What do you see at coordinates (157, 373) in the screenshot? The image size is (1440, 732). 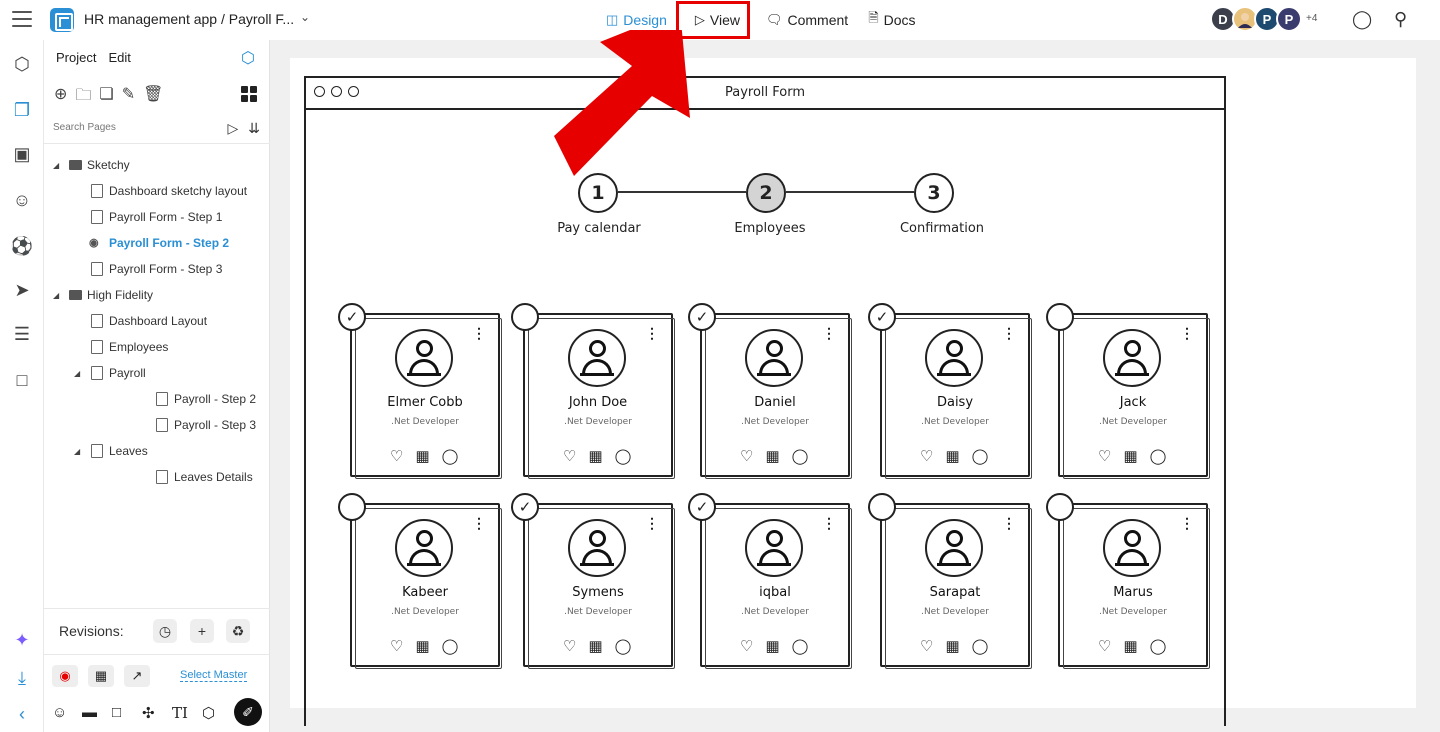 I see `tree-item-payroll: ◢ Payroll` at bounding box center [157, 373].